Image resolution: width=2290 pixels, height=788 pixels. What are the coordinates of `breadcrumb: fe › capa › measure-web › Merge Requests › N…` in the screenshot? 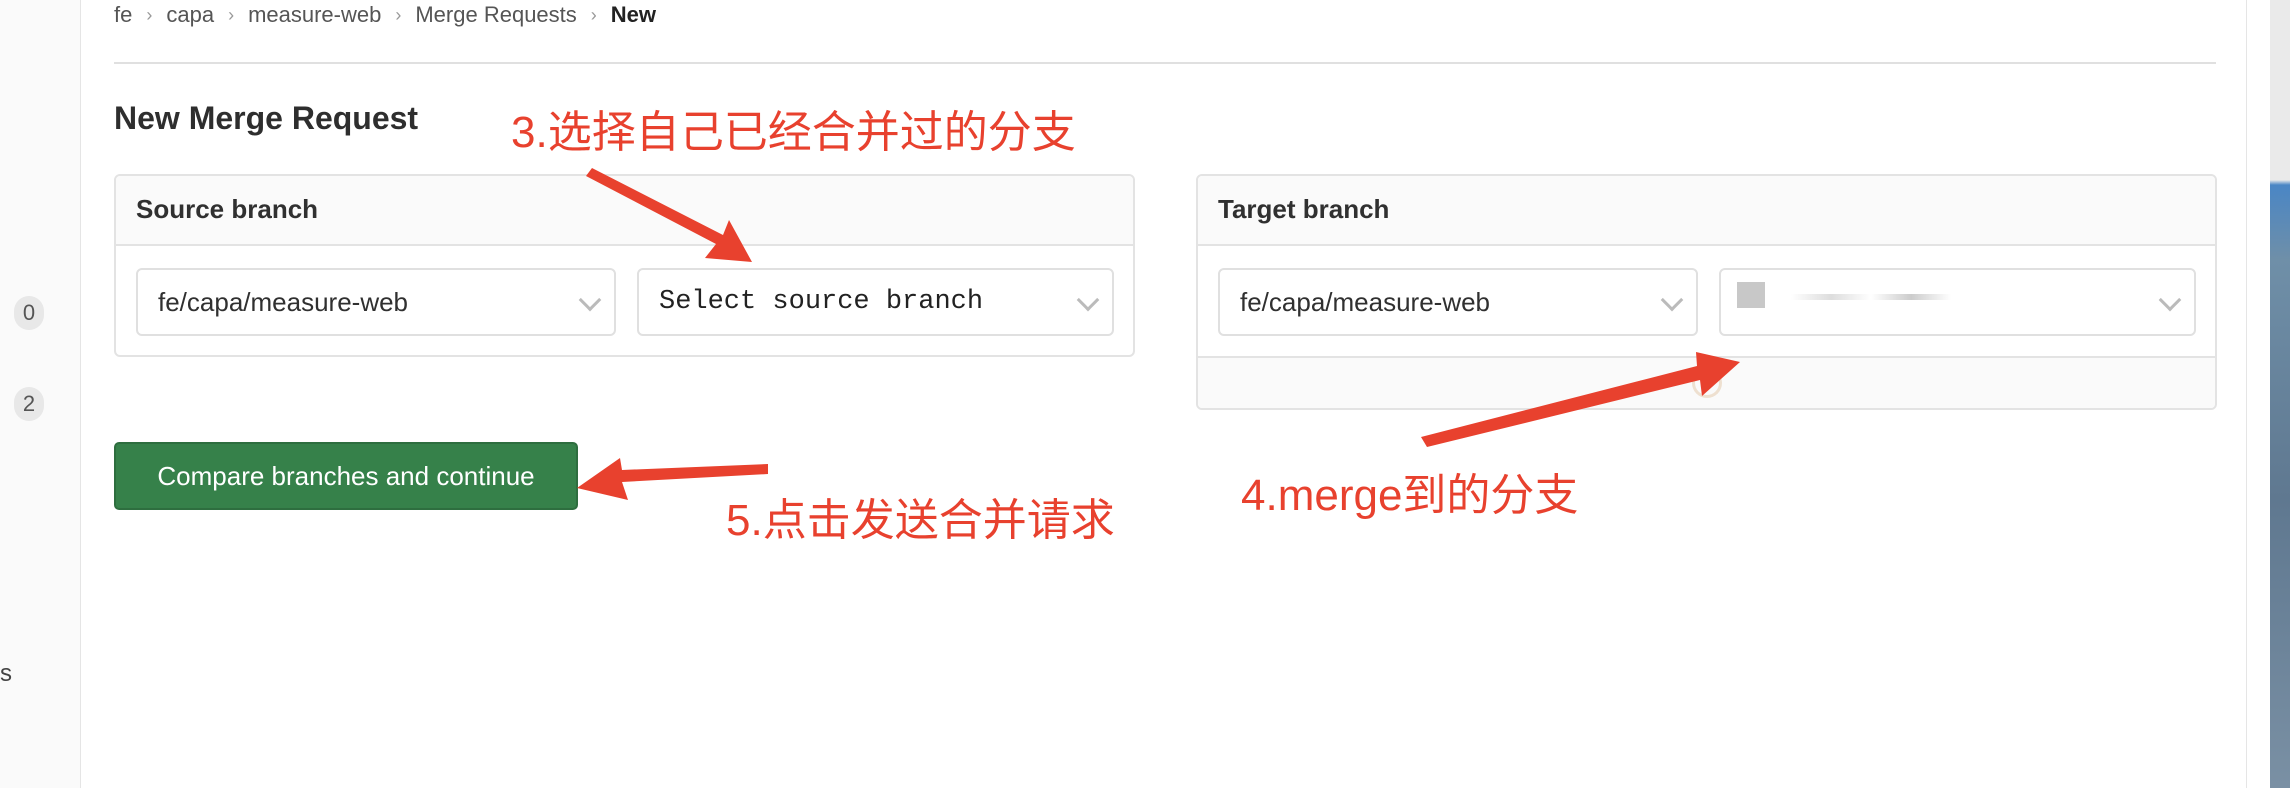 It's located at (385, 15).